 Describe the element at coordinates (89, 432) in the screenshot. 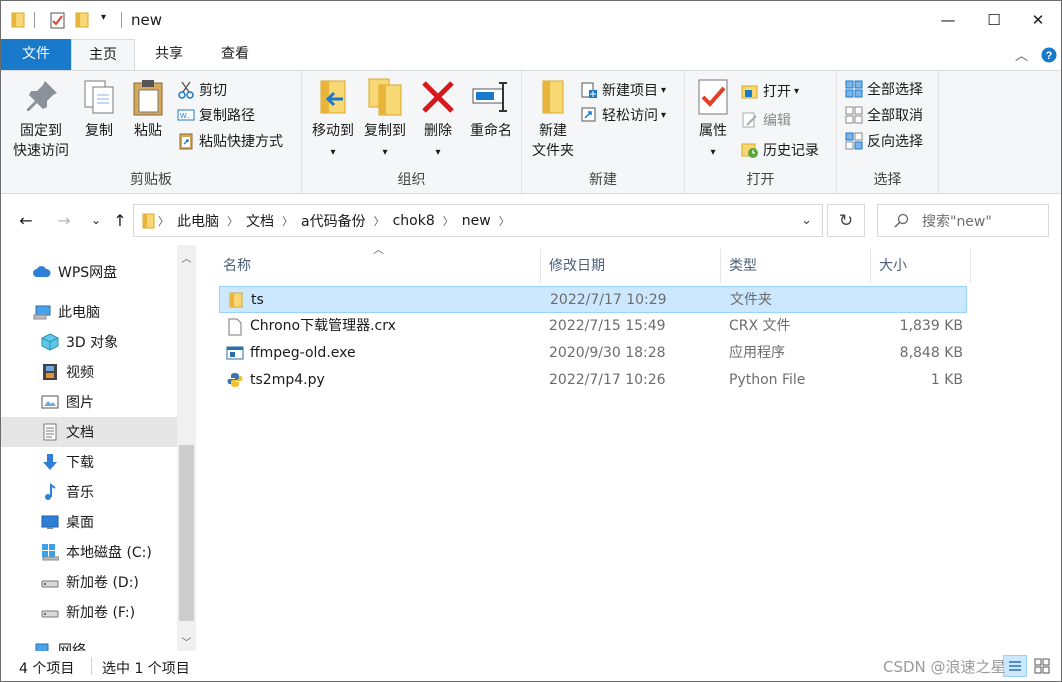

I see `nav-item-documents: 文档` at that location.